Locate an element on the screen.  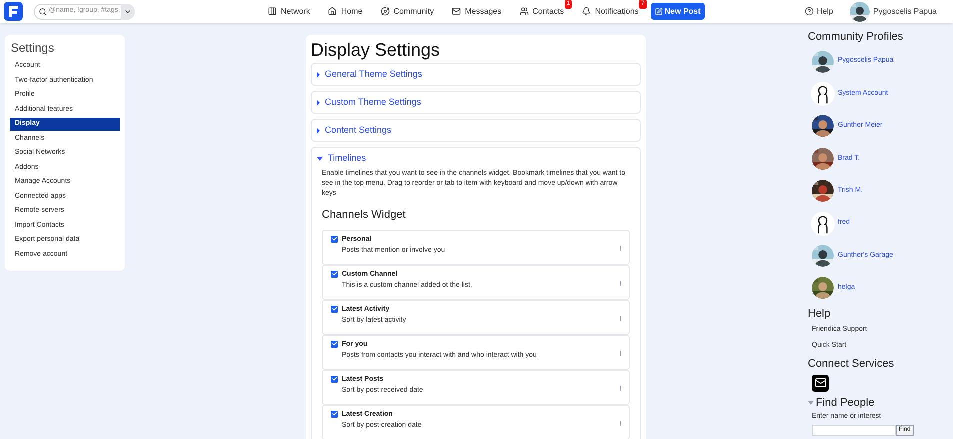
help-link: Help is located at coordinates (819, 12).